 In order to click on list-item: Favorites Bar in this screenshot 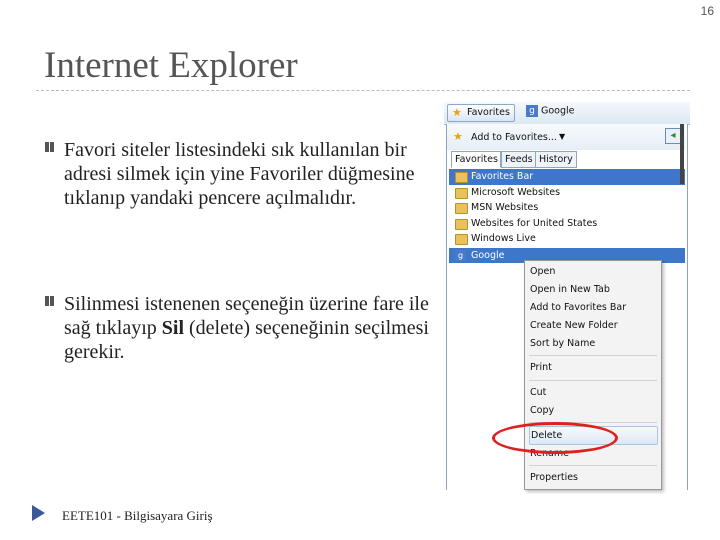, I will do `click(567, 177)`.